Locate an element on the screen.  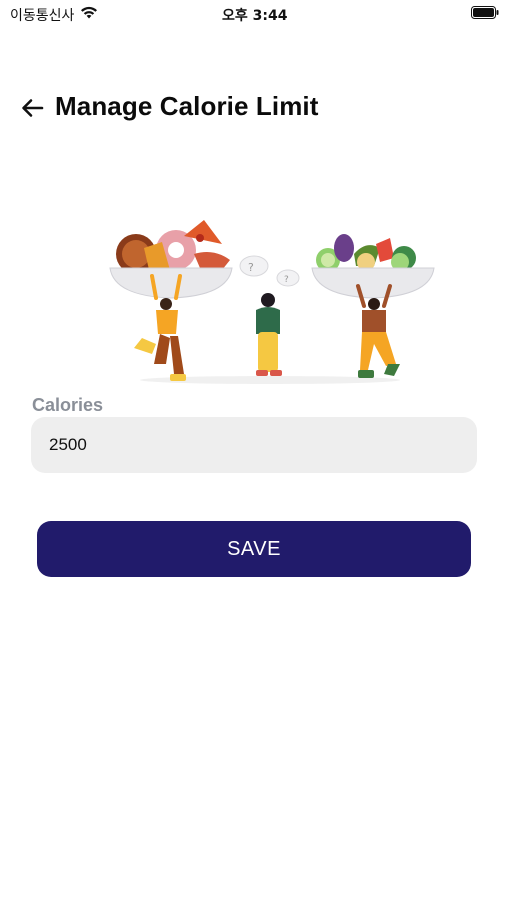
header: Manage Calorie Limit is located at coordinates (253, 108).